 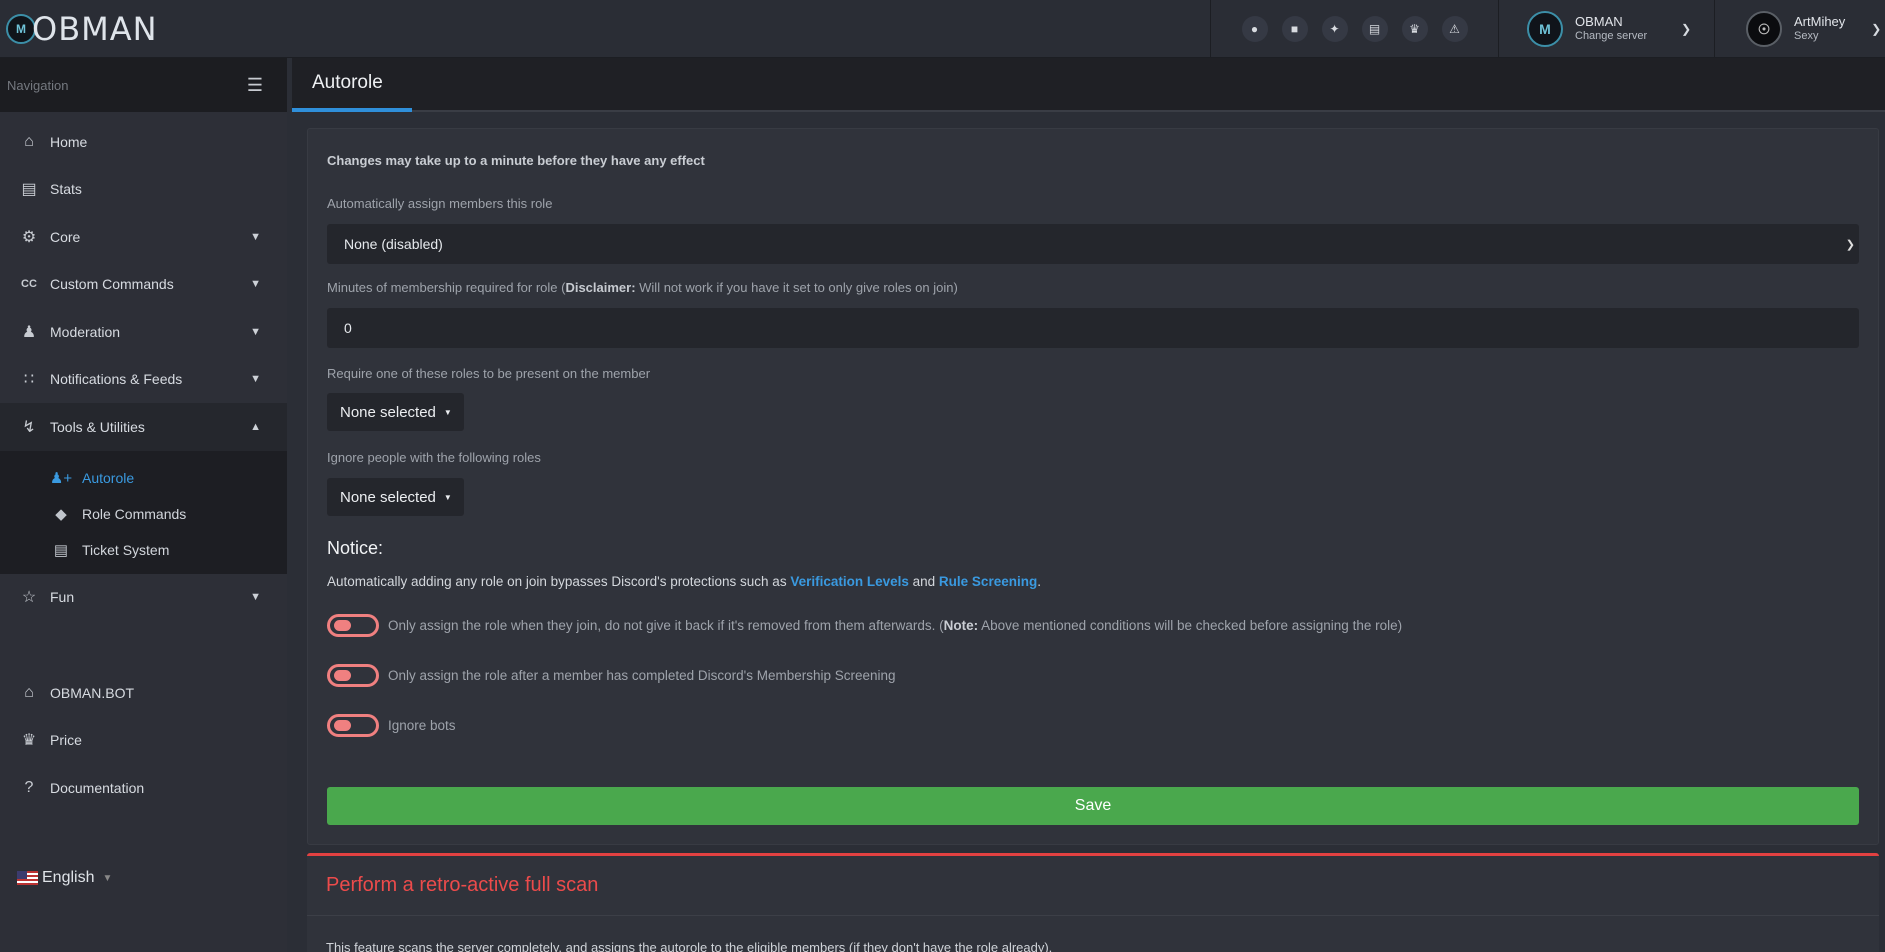 What do you see at coordinates (65, 236) in the screenshot?
I see `sidebar-item-label: Core` at bounding box center [65, 236].